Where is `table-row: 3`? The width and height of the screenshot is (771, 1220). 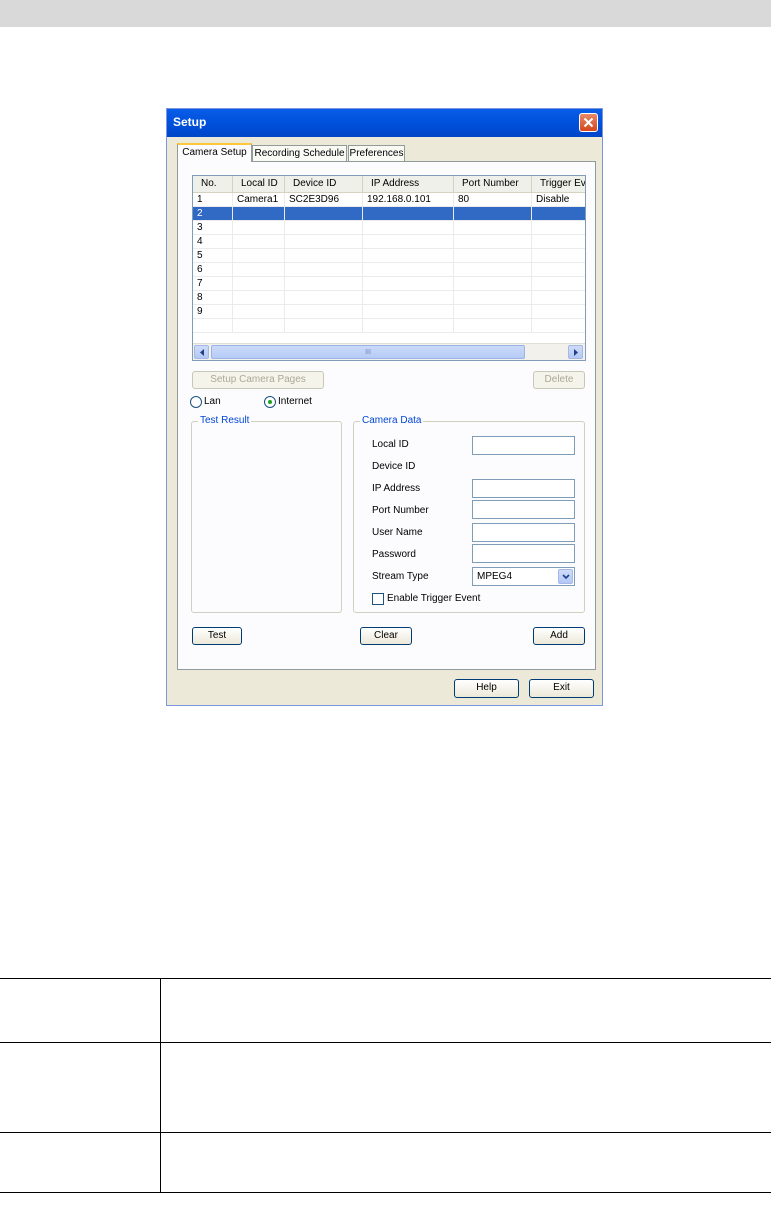
table-row: 3 is located at coordinates (389, 228).